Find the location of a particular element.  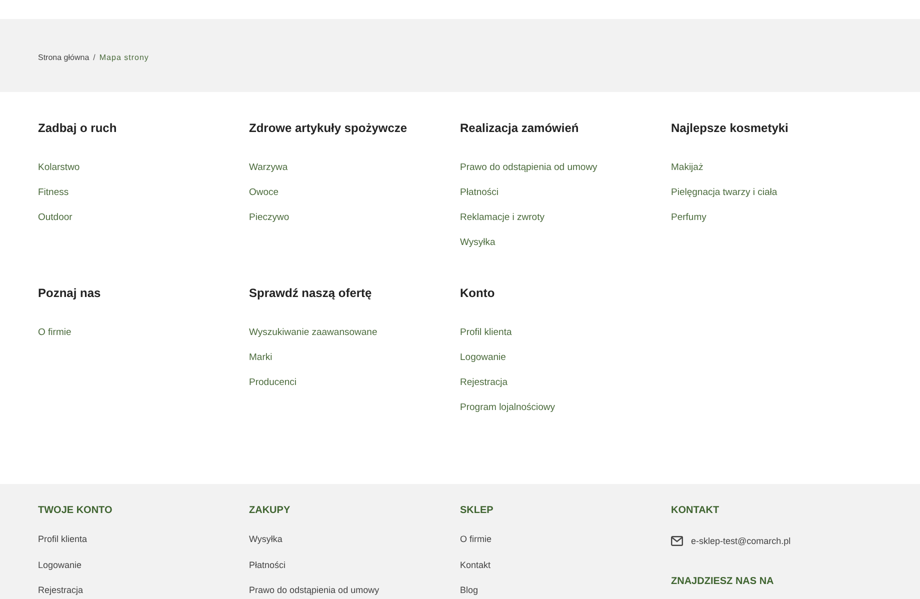

breadcrumb-link: Mapa strony is located at coordinates (124, 58).